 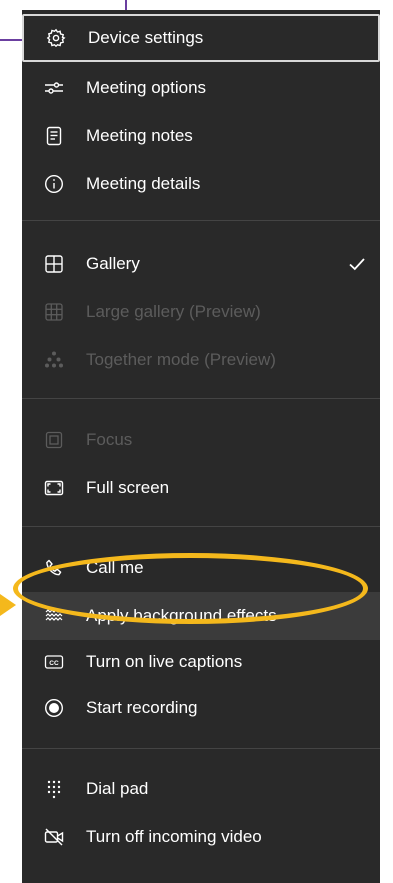 I want to click on menu-item-meeting-notes: Meeting notes, so click(x=201, y=136).